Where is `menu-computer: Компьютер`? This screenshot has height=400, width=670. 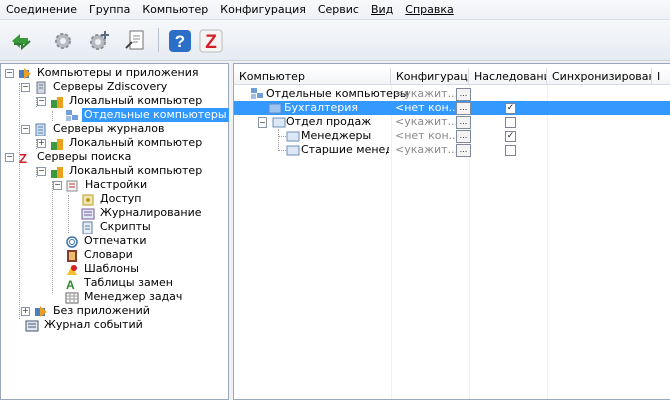
menu-computer: Компьютер is located at coordinates (175, 9).